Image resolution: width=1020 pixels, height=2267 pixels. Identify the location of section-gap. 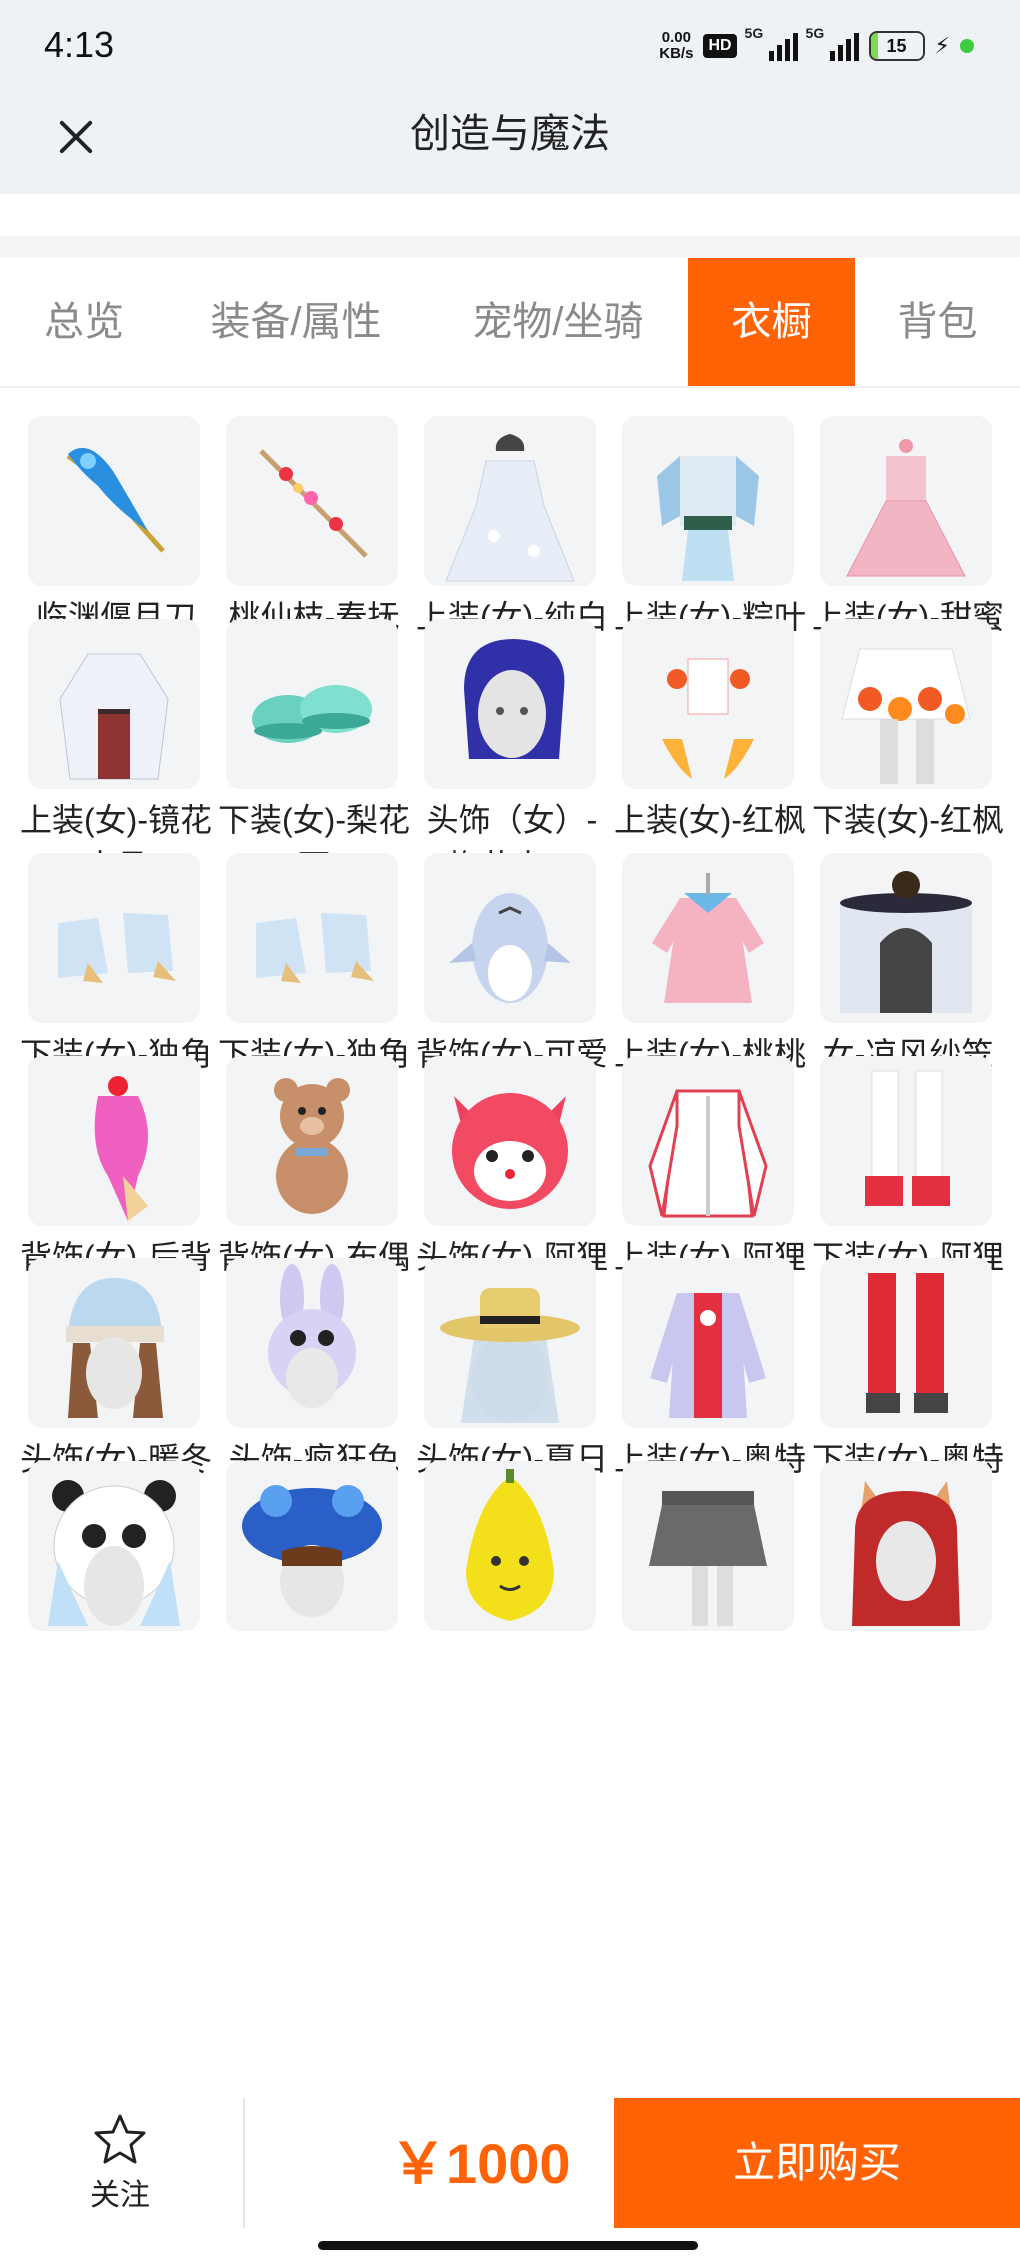
(510, 247).